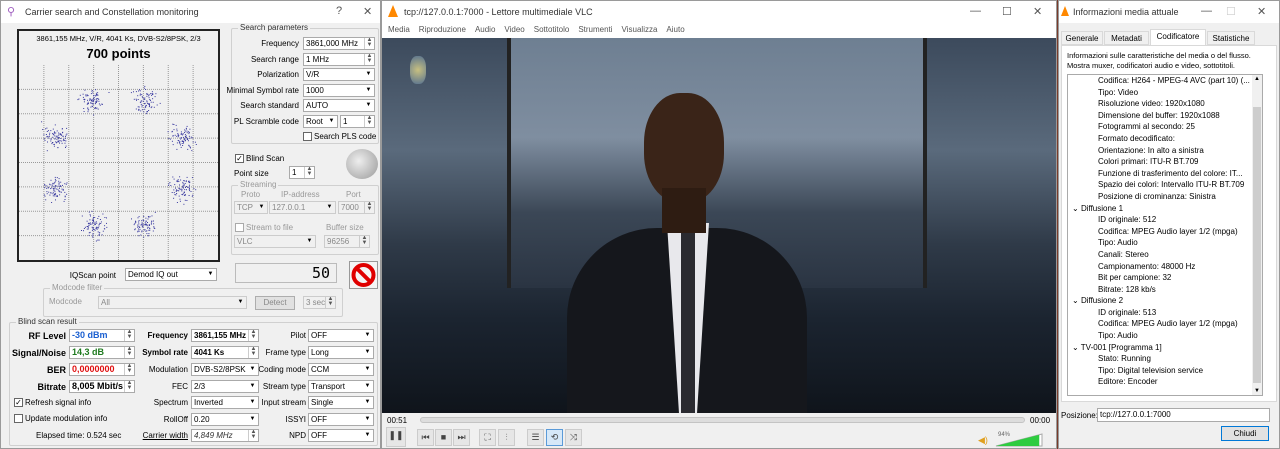 The image size is (1280, 449). Describe the element at coordinates (1165, 209) in the screenshot. I see `tree-group: ⌄ Diffusione 1` at that location.